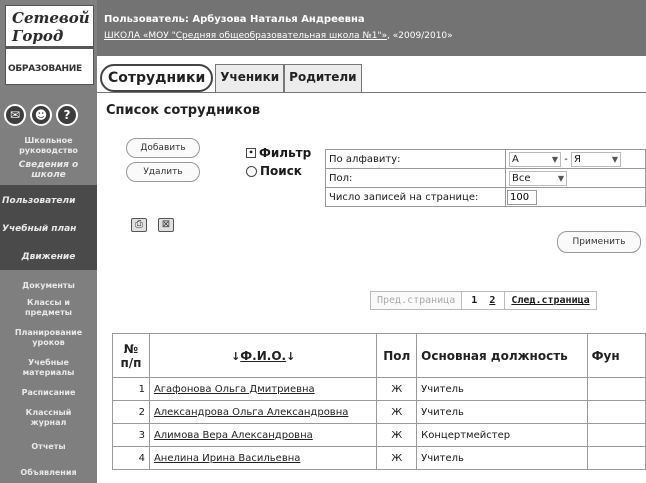 Image resolution: width=646 pixels, height=483 pixels. Describe the element at coordinates (234, 19) in the screenshot. I see `user-name: Пользователь: Арбузова Наталья Андреевна` at that location.